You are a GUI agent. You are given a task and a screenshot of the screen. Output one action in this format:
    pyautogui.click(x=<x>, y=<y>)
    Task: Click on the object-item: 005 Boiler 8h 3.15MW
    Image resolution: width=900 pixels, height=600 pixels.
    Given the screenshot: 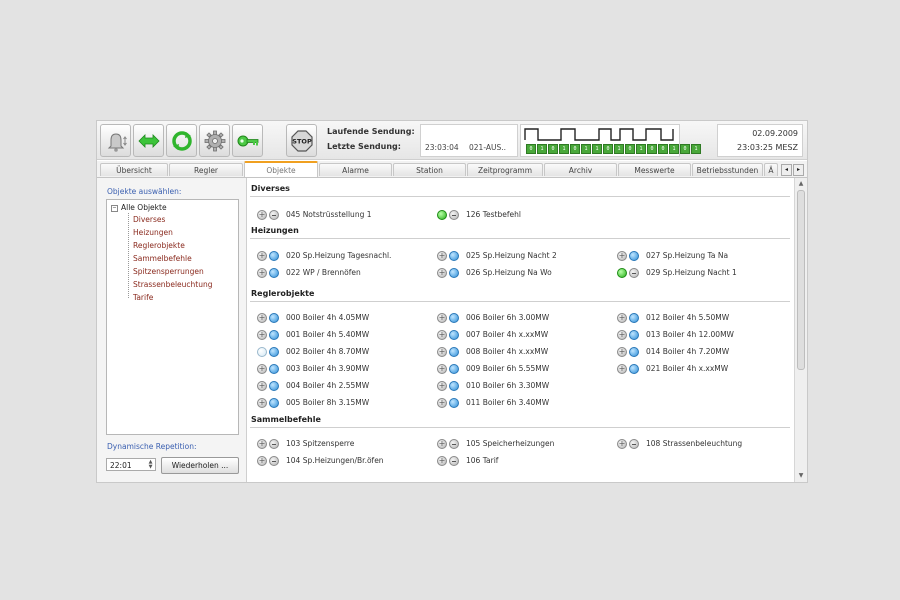 What is the action you would take?
    pyautogui.click(x=313, y=402)
    